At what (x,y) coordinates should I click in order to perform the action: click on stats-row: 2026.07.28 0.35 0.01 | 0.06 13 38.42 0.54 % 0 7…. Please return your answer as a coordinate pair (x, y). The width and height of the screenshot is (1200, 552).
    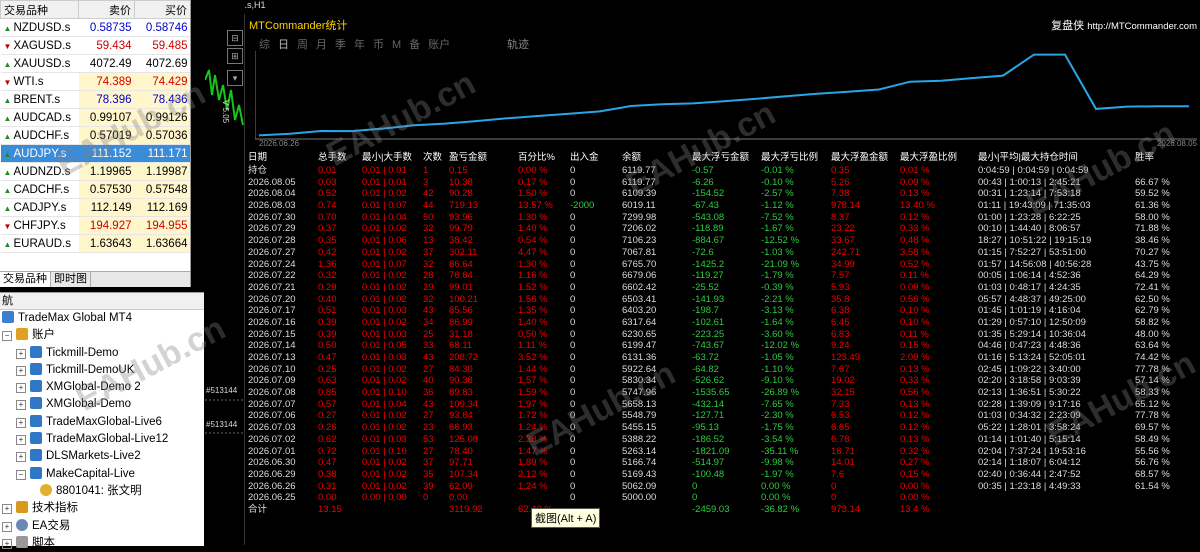
    Looking at the image, I should click on (722, 241).